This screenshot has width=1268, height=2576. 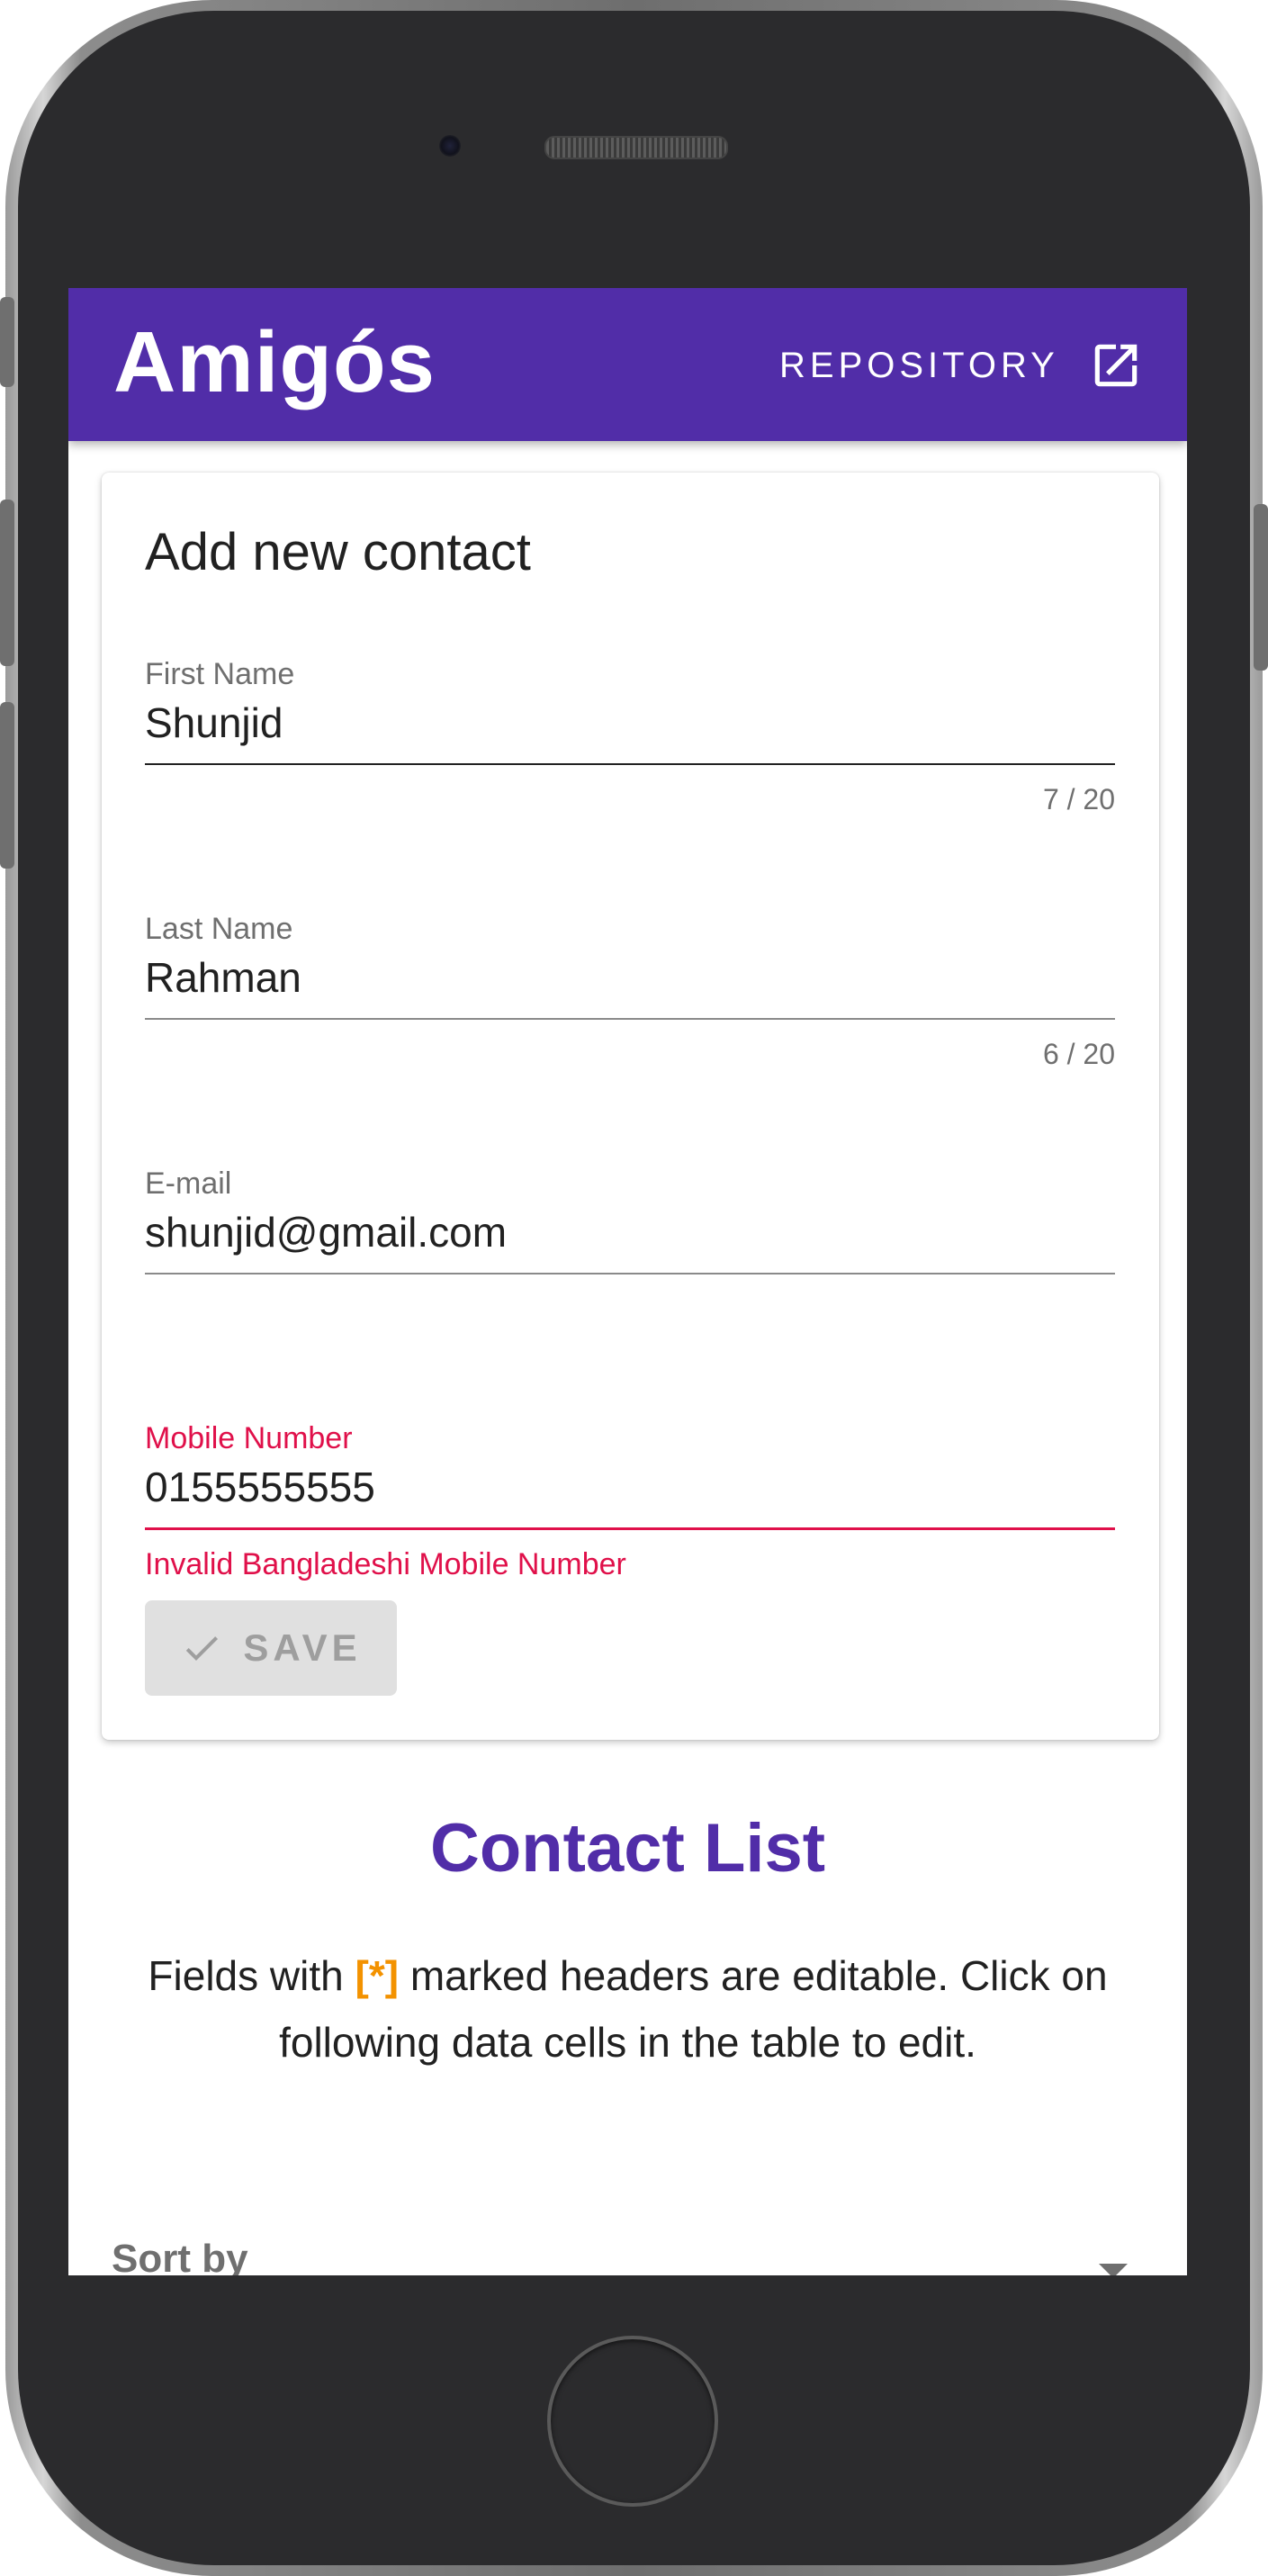 I want to click on mobile-error-message: Invalid Bangladeshi Mobile Number, so click(x=385, y=1564).